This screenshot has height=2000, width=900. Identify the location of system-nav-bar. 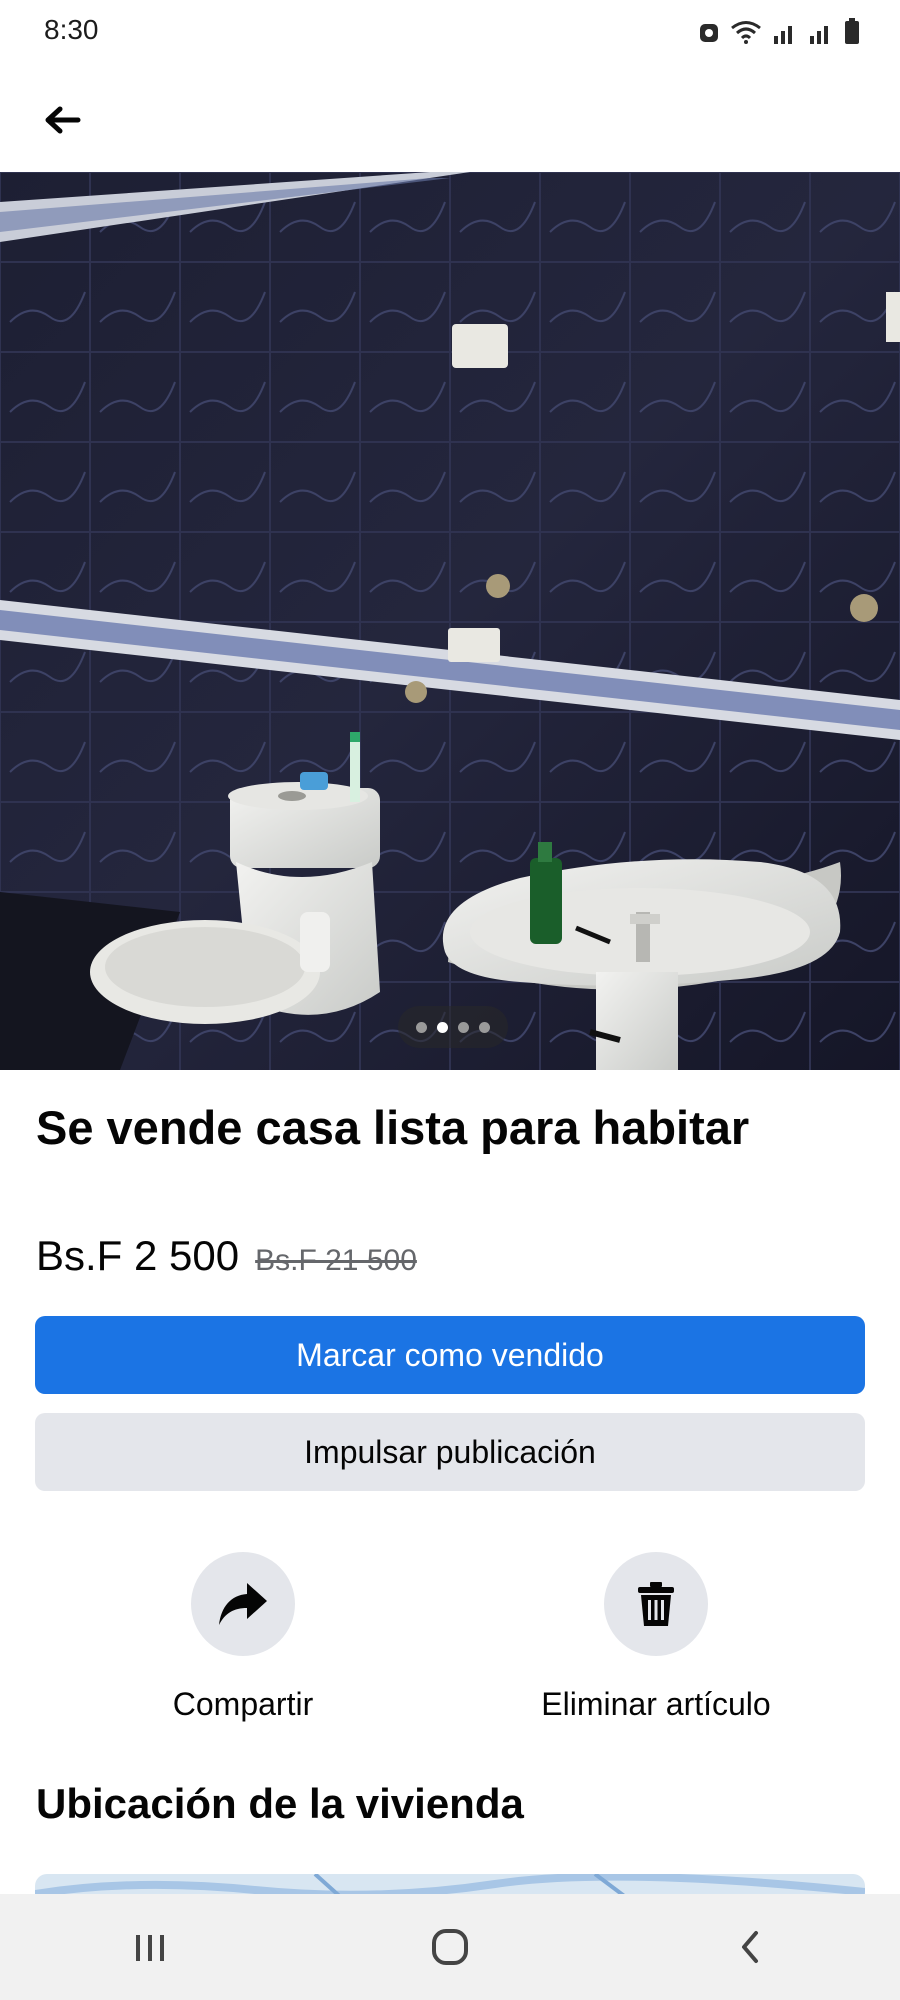
(450, 1947).